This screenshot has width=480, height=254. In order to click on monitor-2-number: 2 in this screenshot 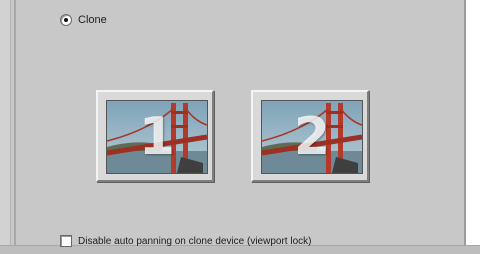, I will do `click(312, 137)`.